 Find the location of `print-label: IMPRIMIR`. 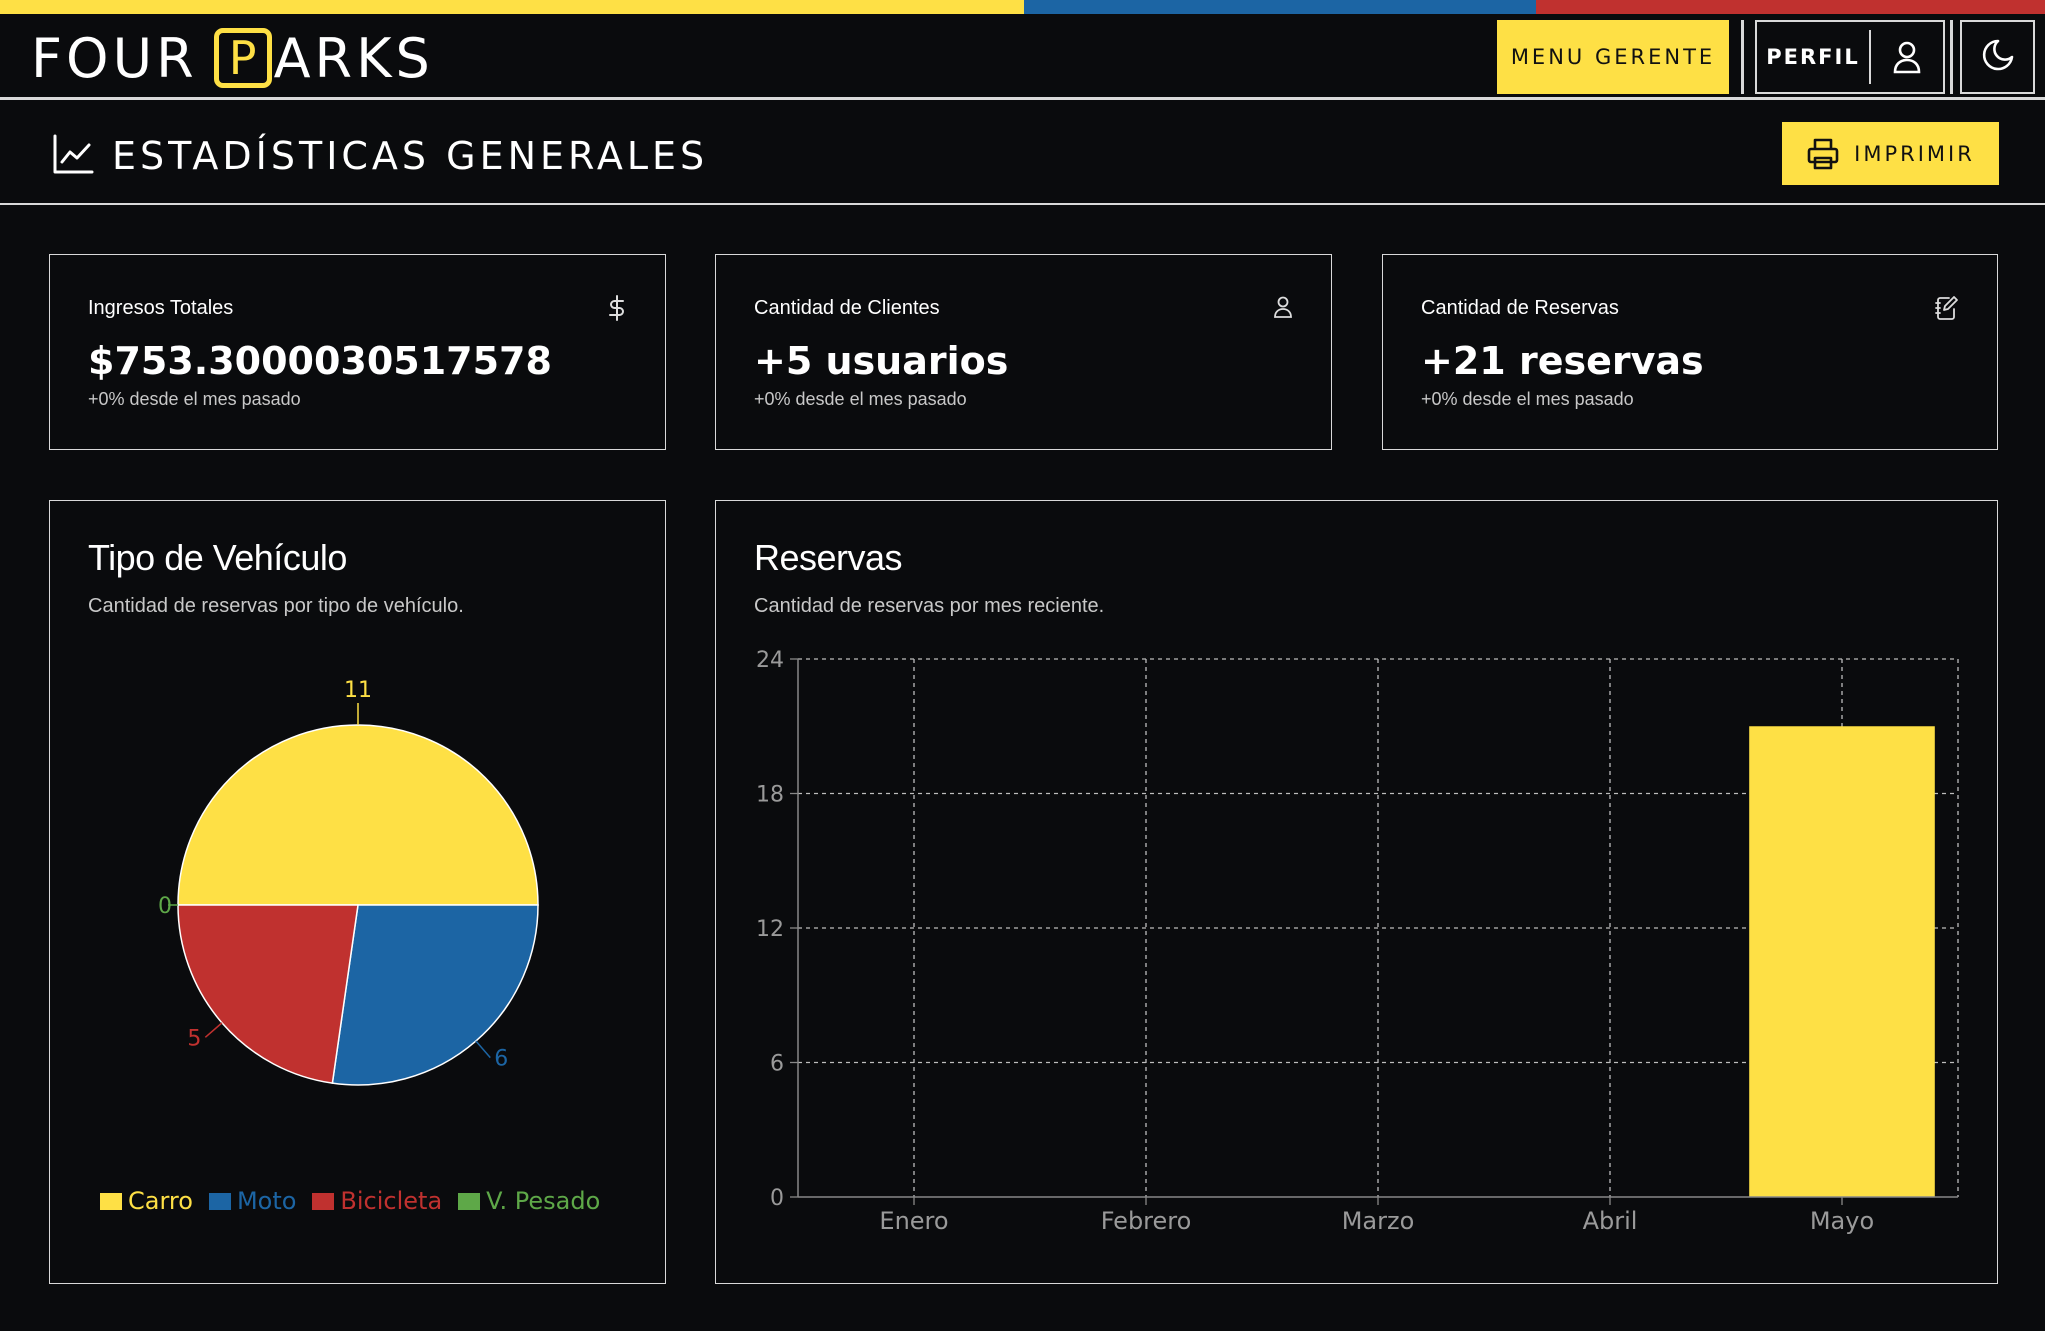

print-label: IMPRIMIR is located at coordinates (1914, 153).